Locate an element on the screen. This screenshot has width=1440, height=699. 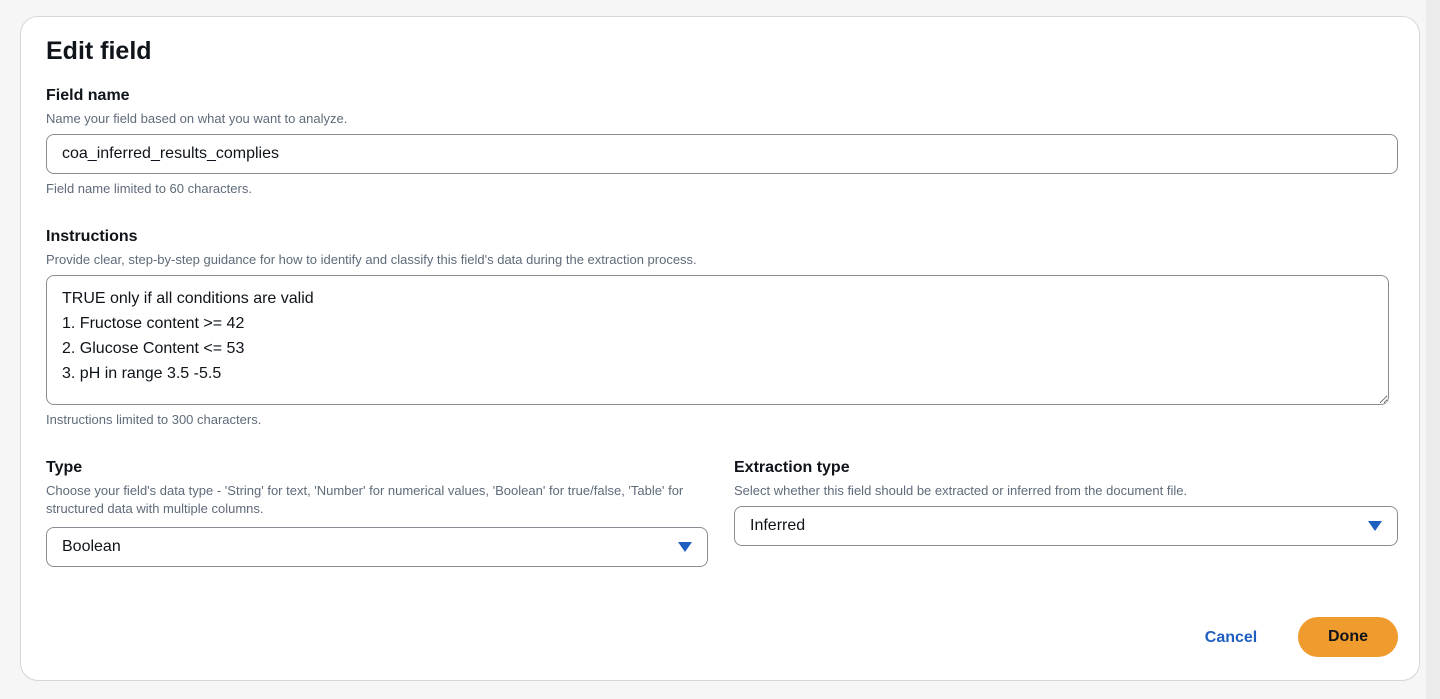
type-label: Type is located at coordinates (64, 467).